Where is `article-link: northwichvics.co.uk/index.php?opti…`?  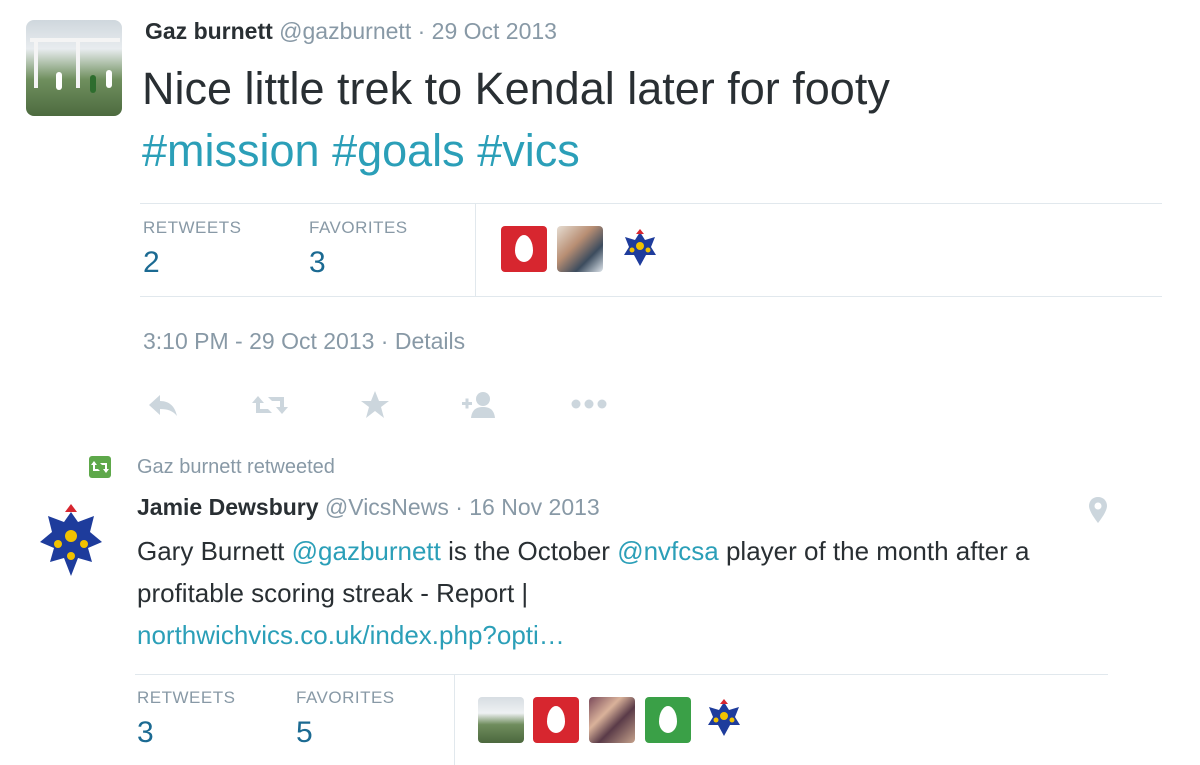 article-link: northwichvics.co.uk/index.php?opti… is located at coordinates (351, 635).